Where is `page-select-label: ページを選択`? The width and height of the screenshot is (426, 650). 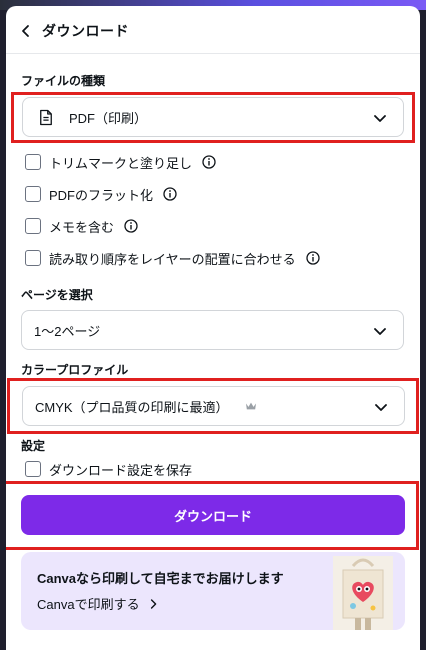
page-select-label: ページを選択 is located at coordinates (57, 295).